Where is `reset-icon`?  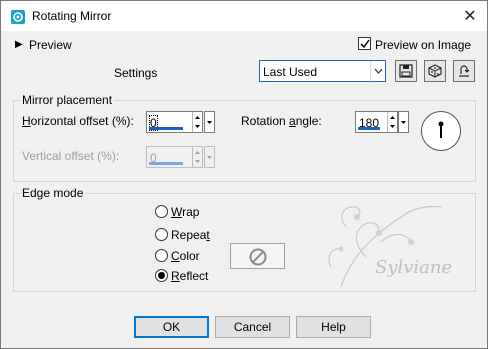 reset-icon is located at coordinates (464, 71).